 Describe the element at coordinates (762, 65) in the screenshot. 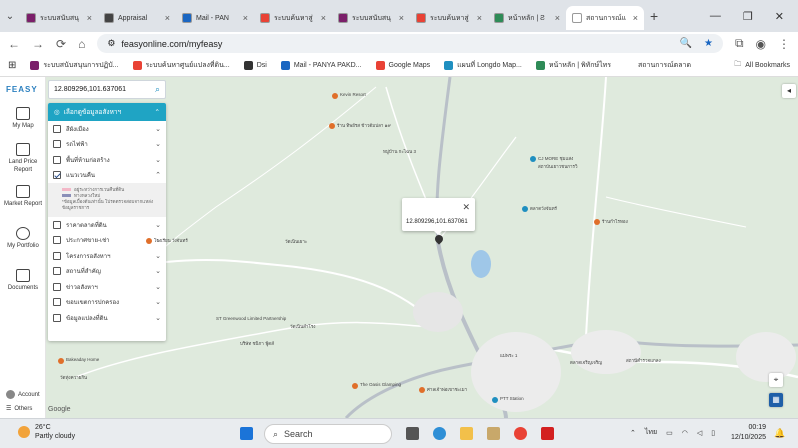

I see `all-bookmarks-button: 🗀 All Bookmarks` at that location.